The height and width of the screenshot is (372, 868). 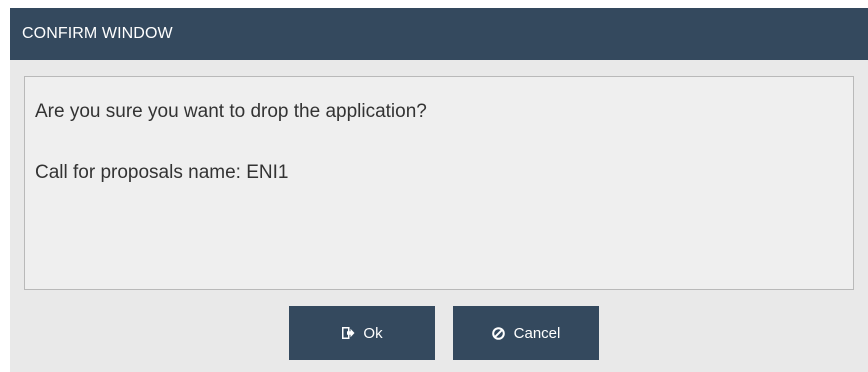 What do you see at coordinates (439, 334) in the screenshot?
I see `button-row: Ok Cancel` at bounding box center [439, 334].